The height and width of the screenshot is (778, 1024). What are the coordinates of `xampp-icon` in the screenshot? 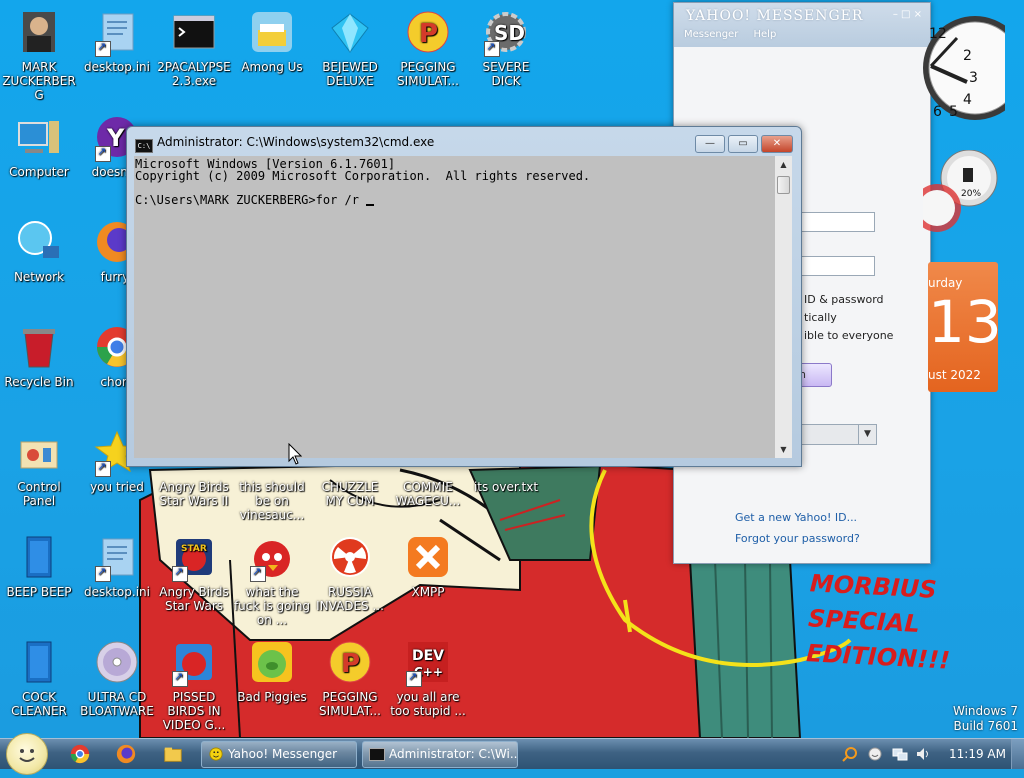 It's located at (428, 557).